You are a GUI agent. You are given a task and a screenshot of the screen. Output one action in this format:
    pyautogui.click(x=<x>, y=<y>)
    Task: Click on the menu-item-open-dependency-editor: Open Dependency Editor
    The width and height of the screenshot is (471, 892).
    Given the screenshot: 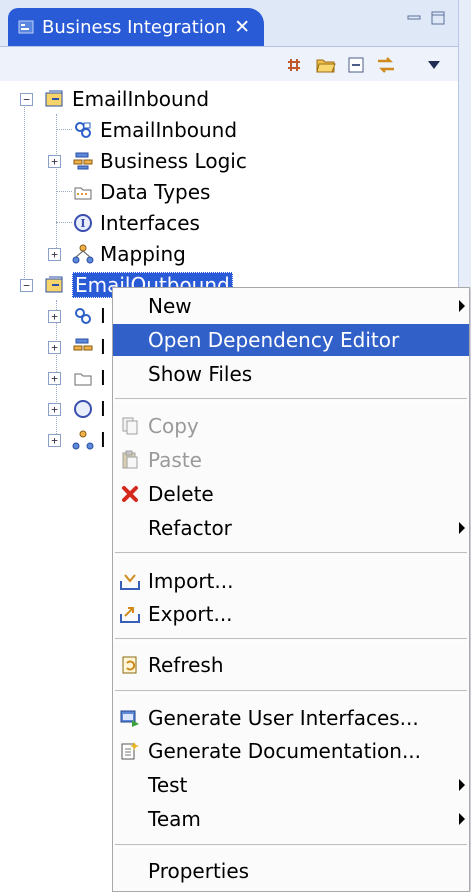 What is the action you would take?
    pyautogui.click(x=291, y=340)
    